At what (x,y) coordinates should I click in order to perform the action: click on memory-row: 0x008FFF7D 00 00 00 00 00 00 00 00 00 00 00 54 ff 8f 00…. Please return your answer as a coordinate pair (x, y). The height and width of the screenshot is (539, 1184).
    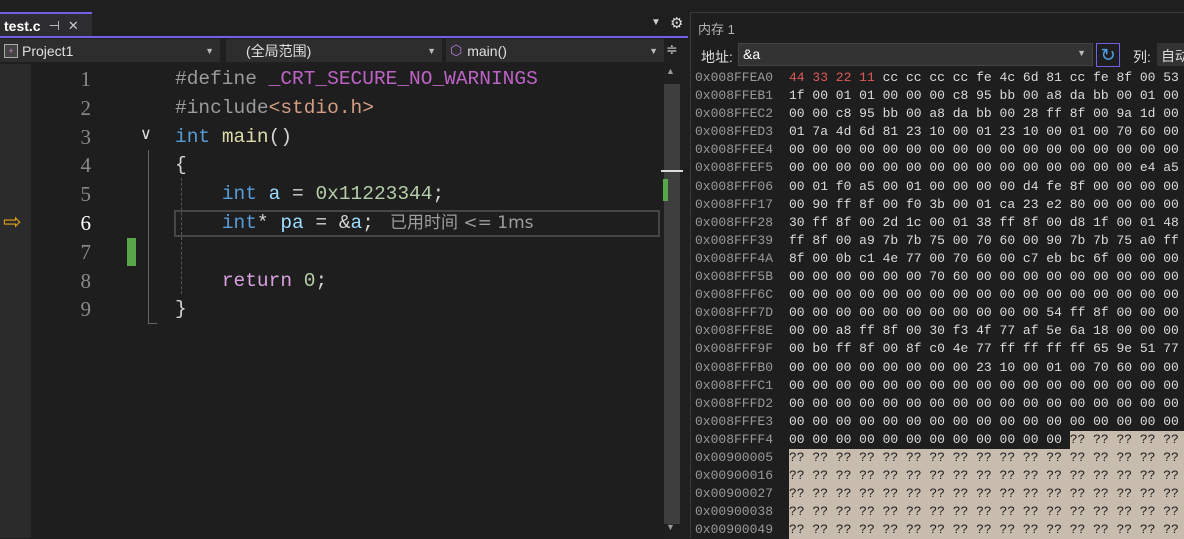
    Looking at the image, I should click on (937, 313).